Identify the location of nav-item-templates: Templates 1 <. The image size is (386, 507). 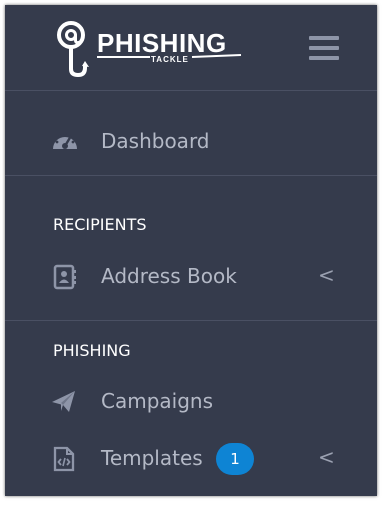
(191, 458).